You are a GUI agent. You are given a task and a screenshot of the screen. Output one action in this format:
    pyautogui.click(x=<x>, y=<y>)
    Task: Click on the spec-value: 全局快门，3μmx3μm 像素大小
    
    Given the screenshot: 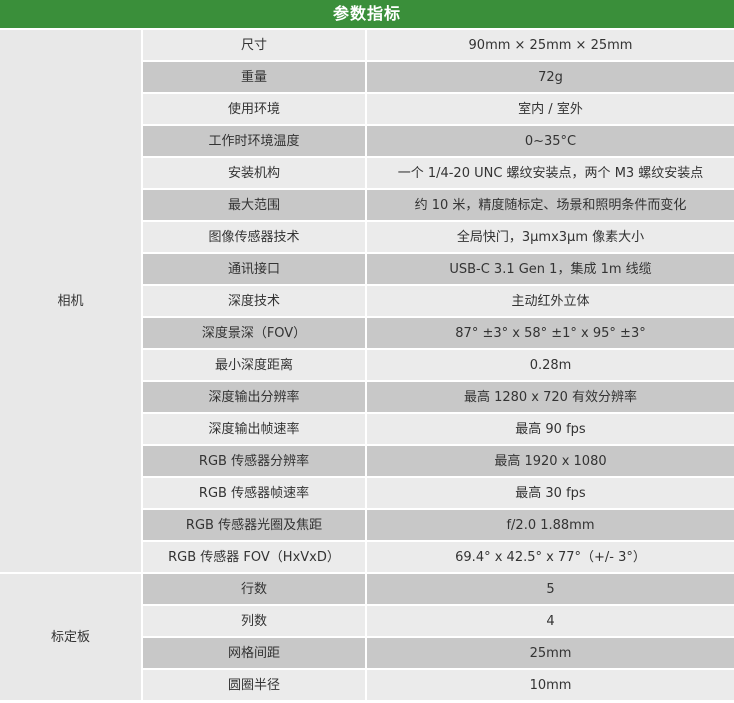 What is the action you would take?
    pyautogui.click(x=550, y=237)
    